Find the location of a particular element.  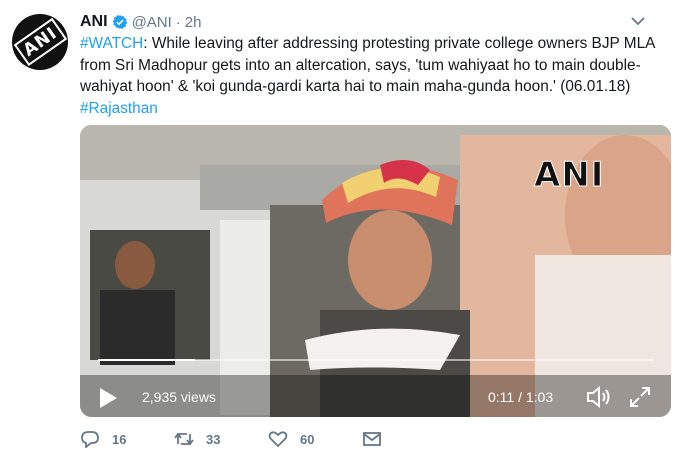

tweet-header: ANI @ANI · 2h is located at coordinates (367, 22).